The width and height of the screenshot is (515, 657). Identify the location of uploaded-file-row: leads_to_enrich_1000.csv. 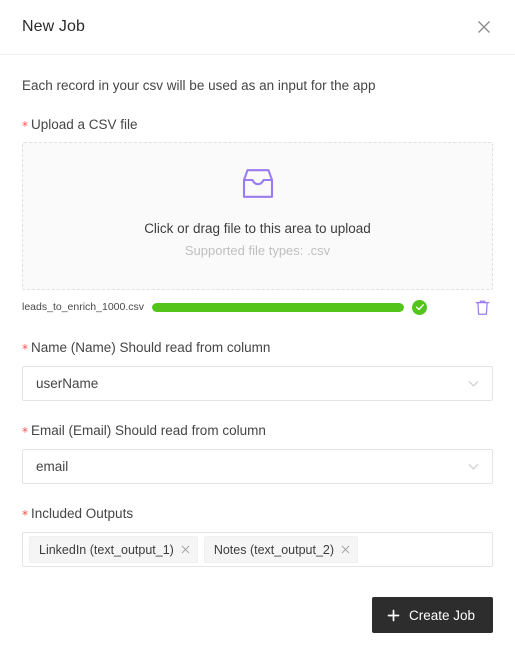
(257, 307).